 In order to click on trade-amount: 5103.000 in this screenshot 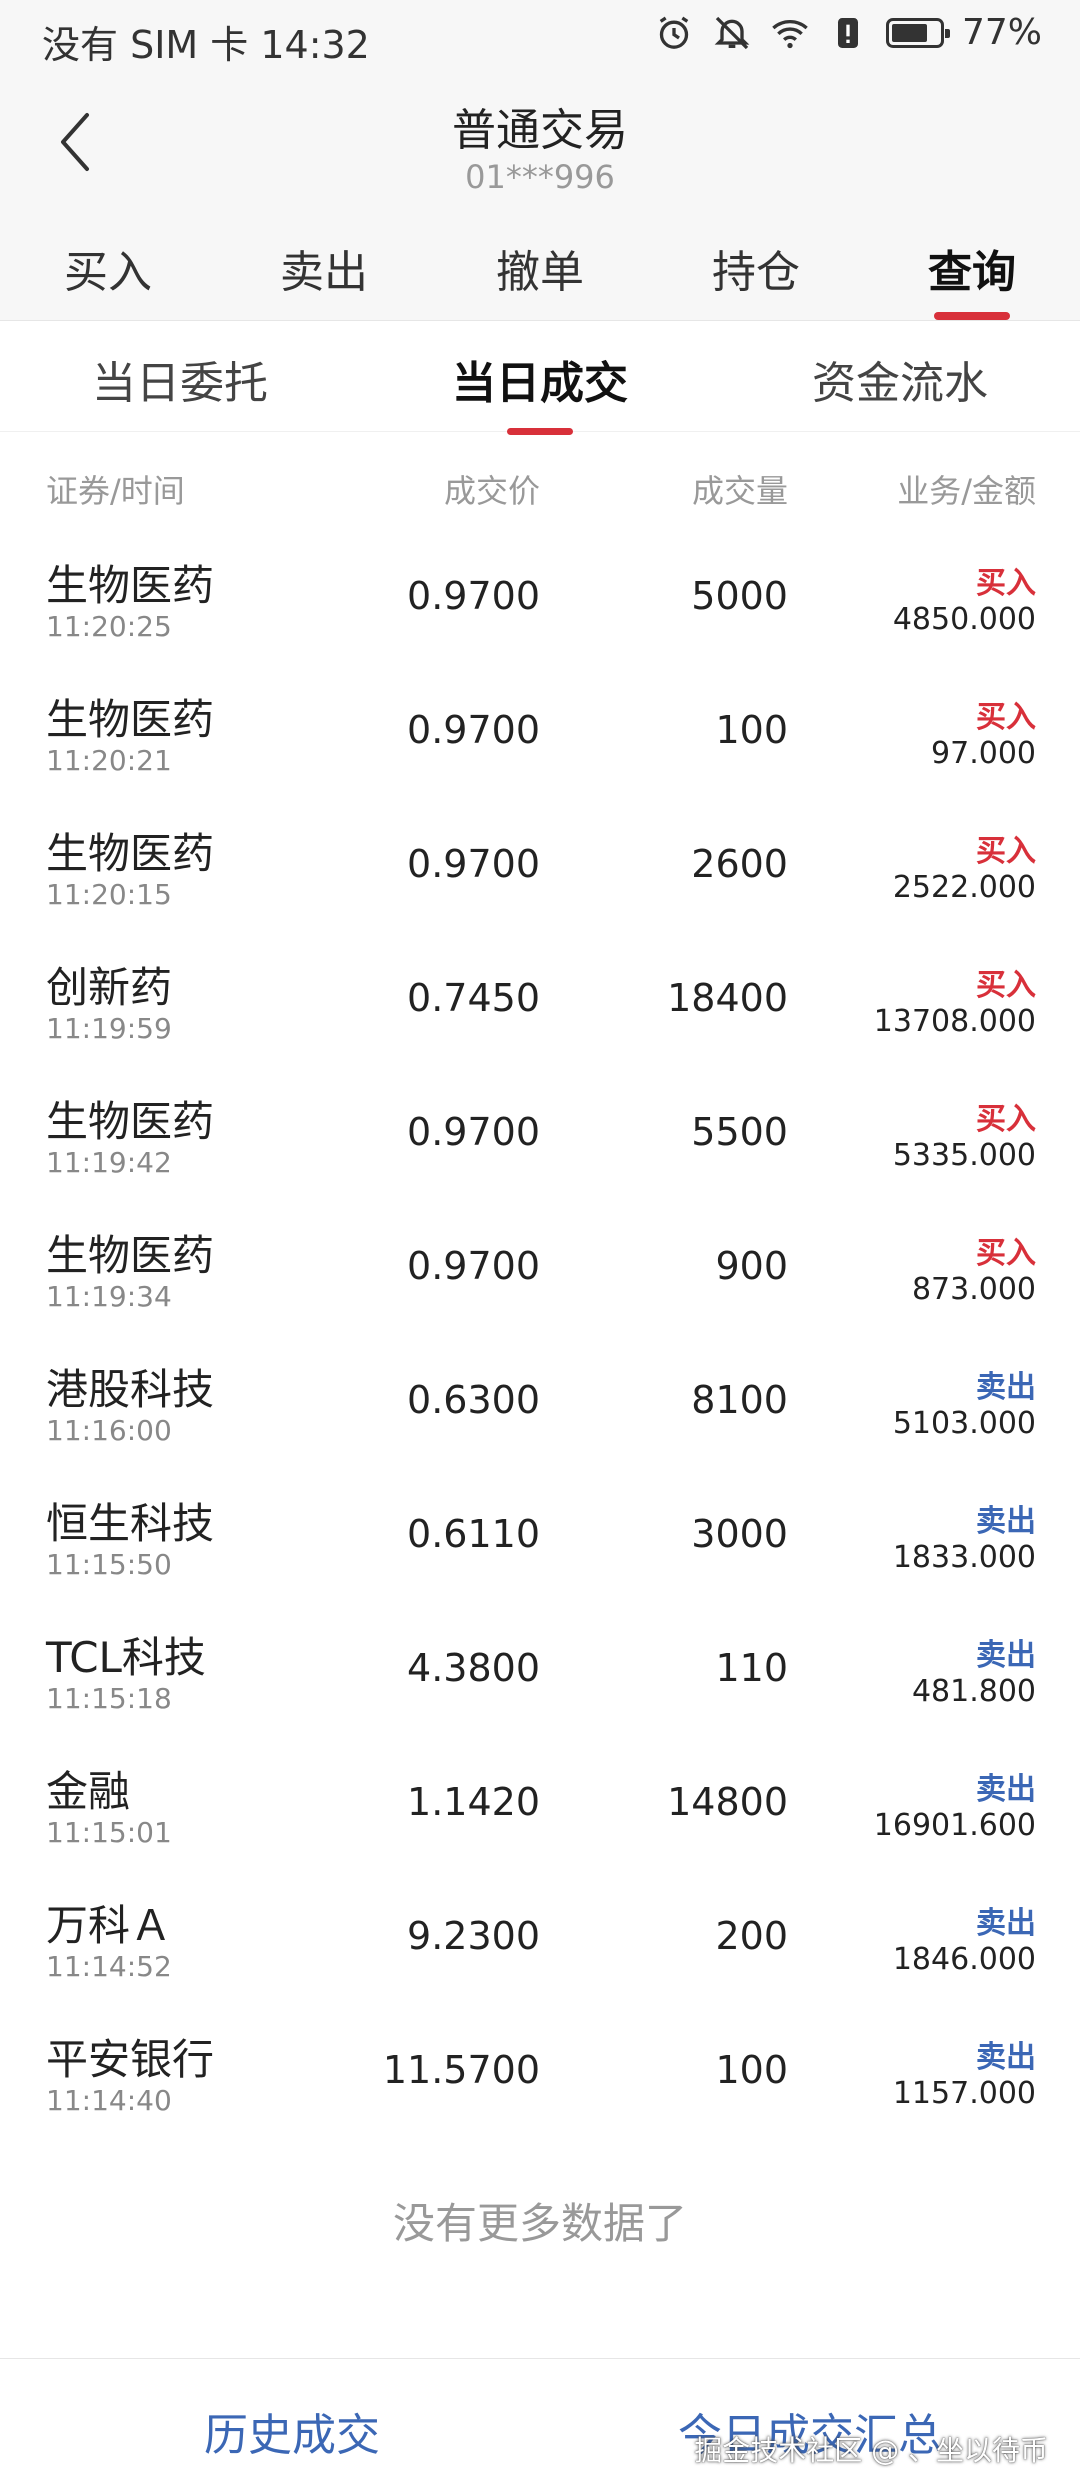, I will do `click(964, 1423)`.